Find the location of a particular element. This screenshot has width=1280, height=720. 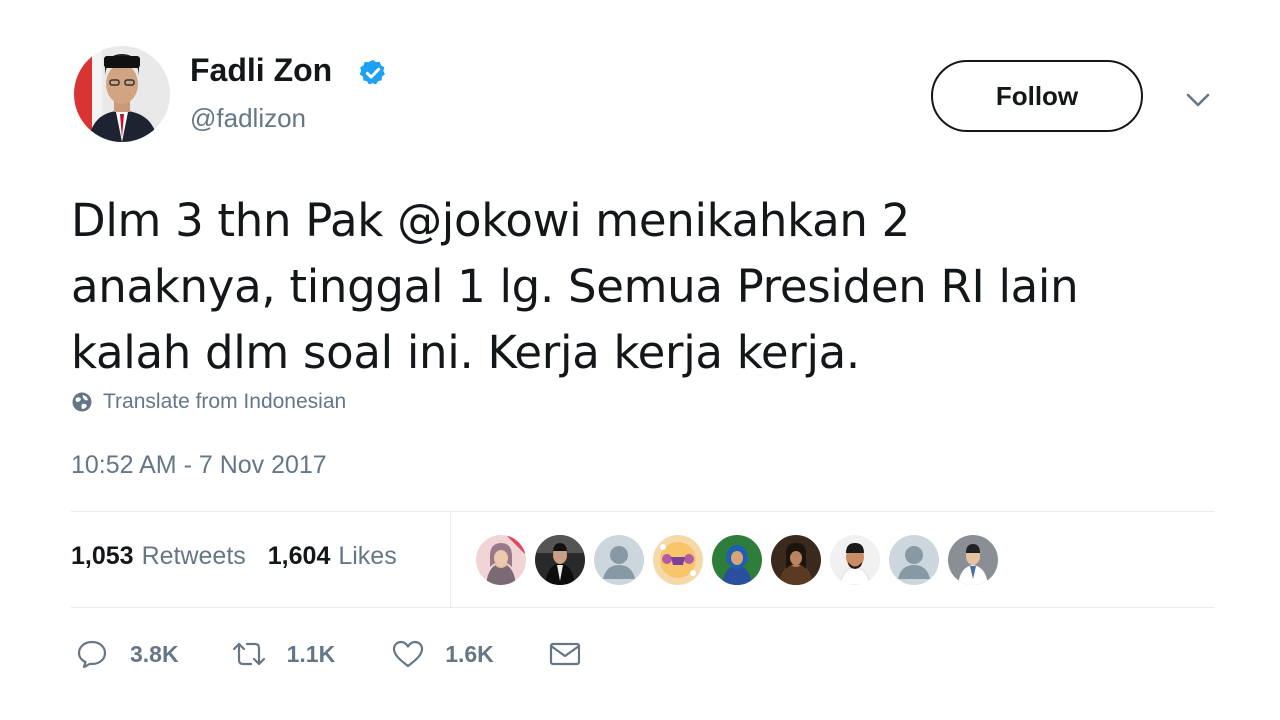

envelope-icon is located at coordinates (565, 654).